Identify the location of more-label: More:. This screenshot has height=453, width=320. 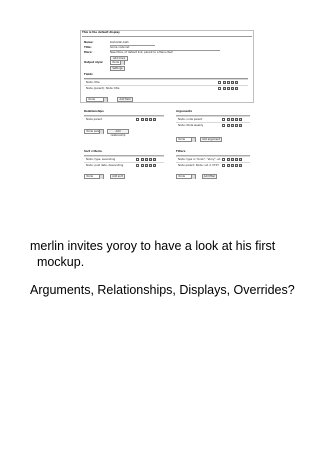
(88, 52).